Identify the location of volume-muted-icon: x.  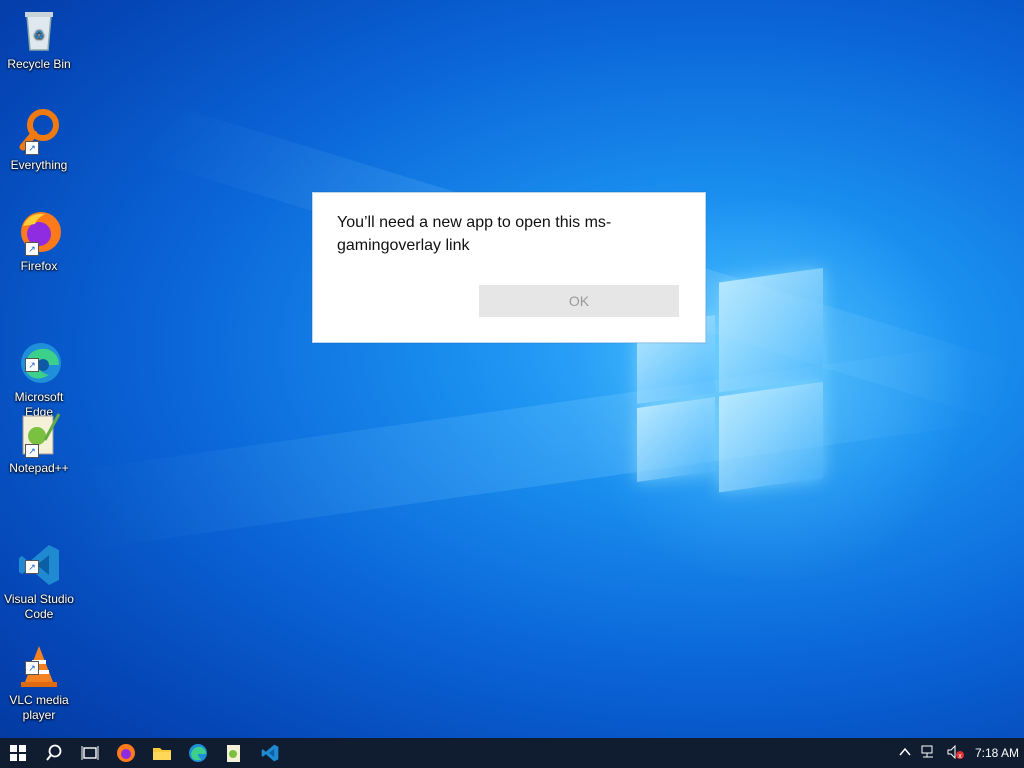
(956, 753).